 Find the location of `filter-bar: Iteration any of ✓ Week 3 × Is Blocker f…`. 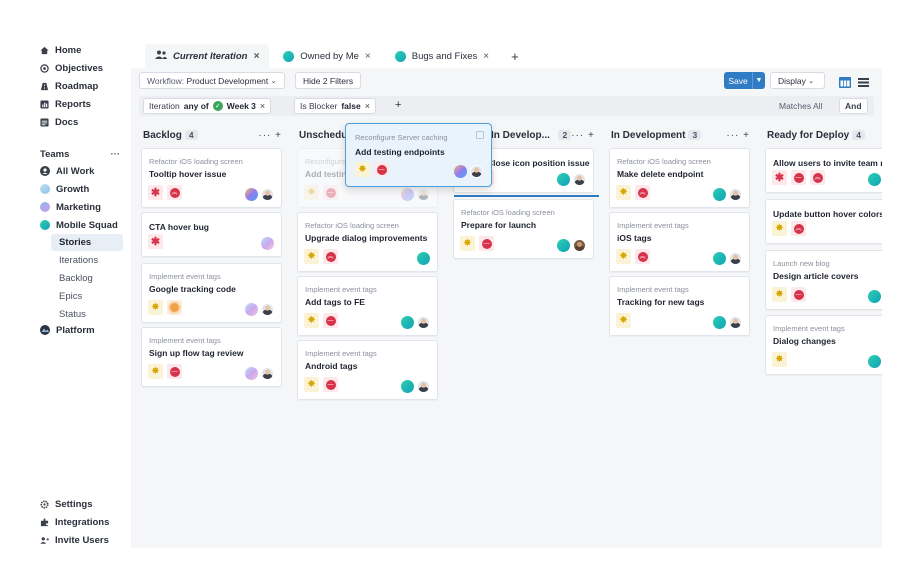

filter-bar: Iteration any of ✓ Week 3 × Is Blocker f… is located at coordinates (506, 106).